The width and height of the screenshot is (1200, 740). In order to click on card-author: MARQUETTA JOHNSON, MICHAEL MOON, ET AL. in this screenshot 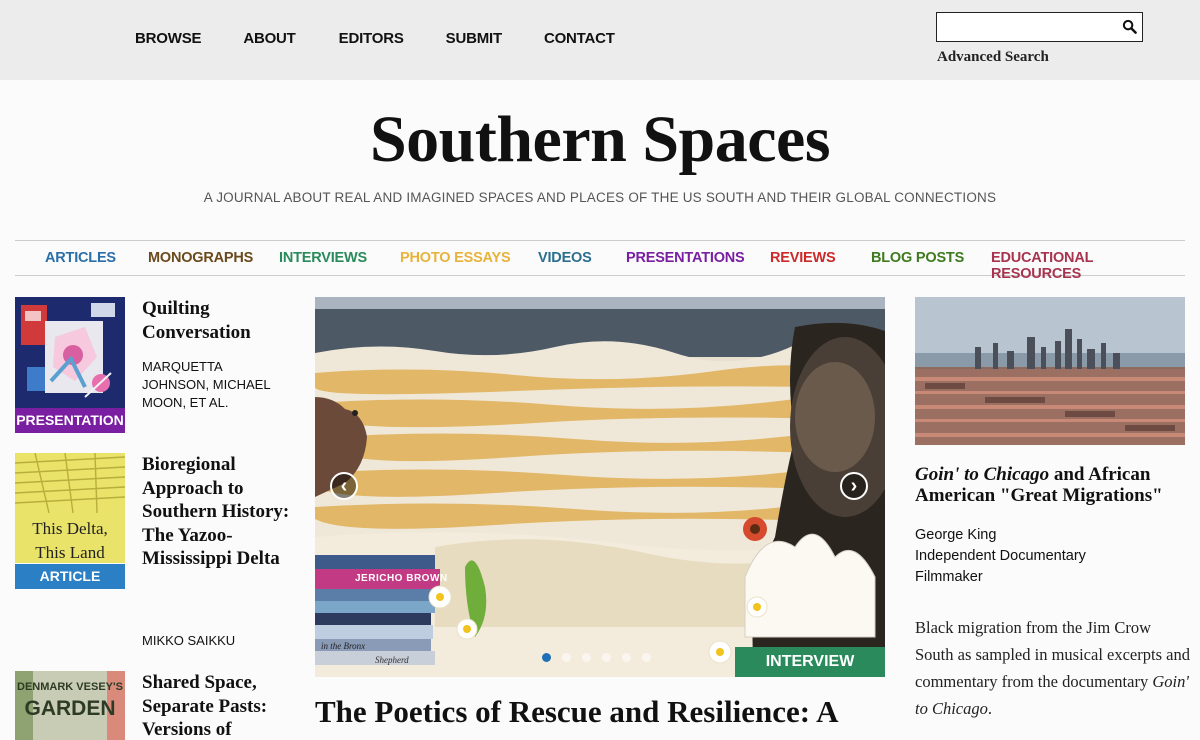, I will do `click(206, 384)`.